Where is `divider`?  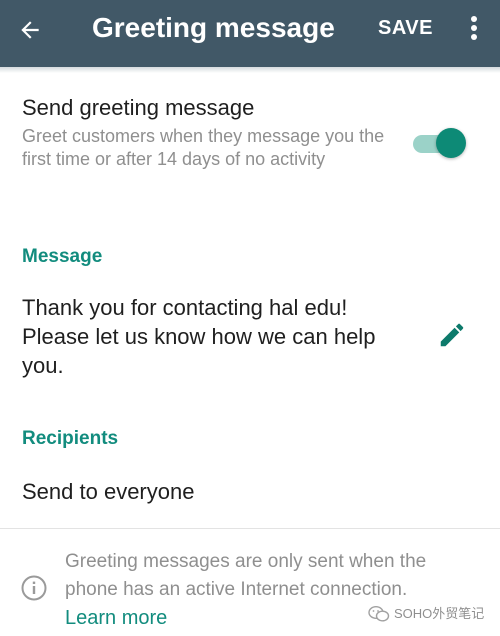 divider is located at coordinates (250, 528).